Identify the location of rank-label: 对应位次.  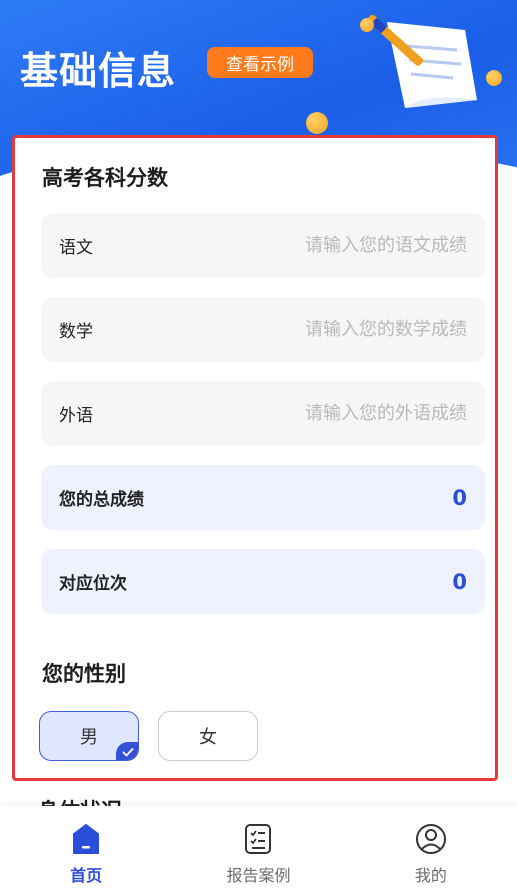
(93, 584).